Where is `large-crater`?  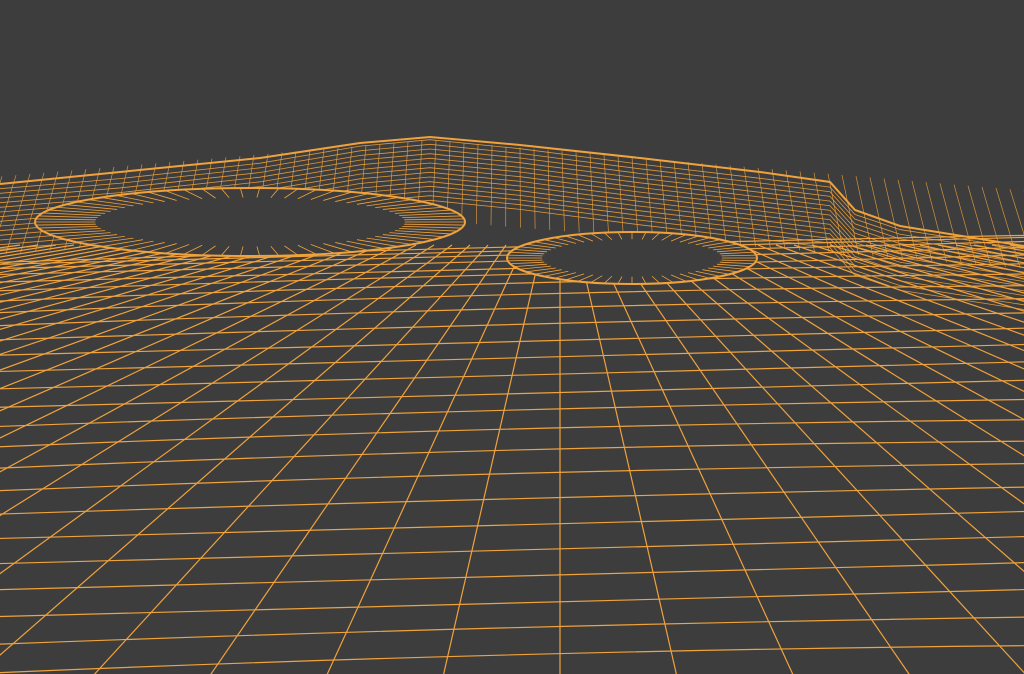
large-crater is located at coordinates (250, 222).